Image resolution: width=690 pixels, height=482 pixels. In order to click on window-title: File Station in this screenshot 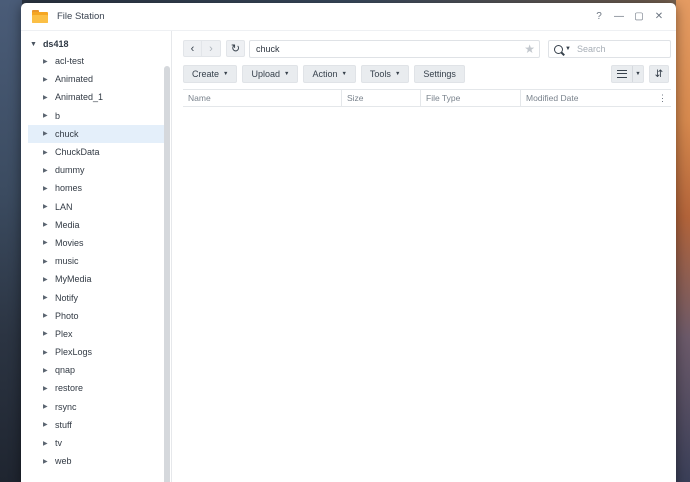, I will do `click(81, 16)`.